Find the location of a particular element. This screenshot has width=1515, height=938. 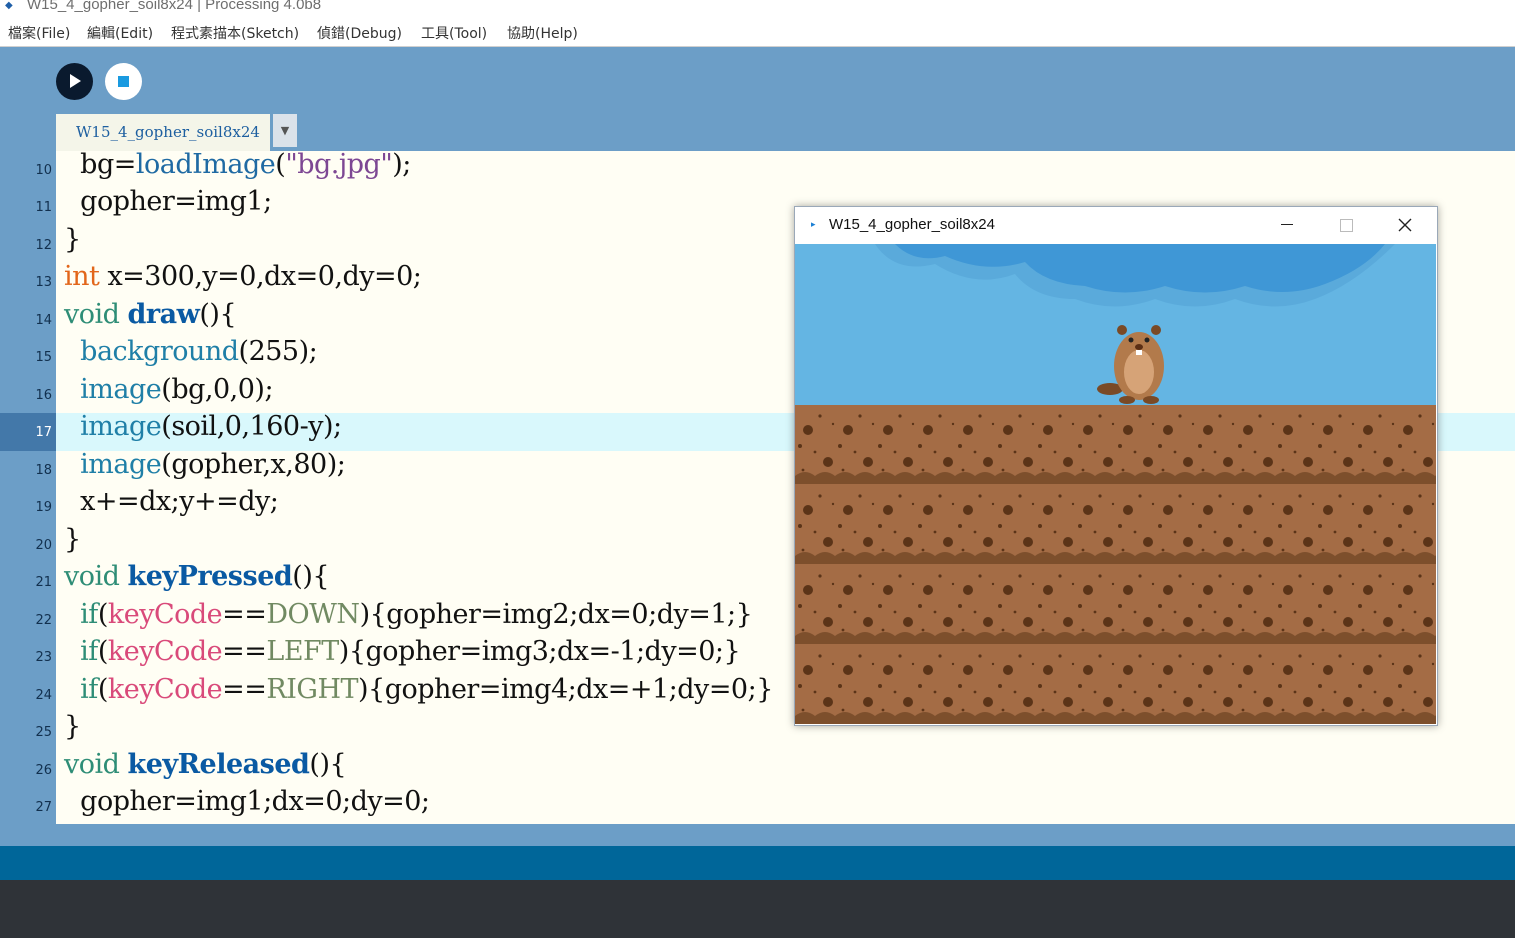

code-line: image(bg,0,0); is located at coordinates (177, 389).